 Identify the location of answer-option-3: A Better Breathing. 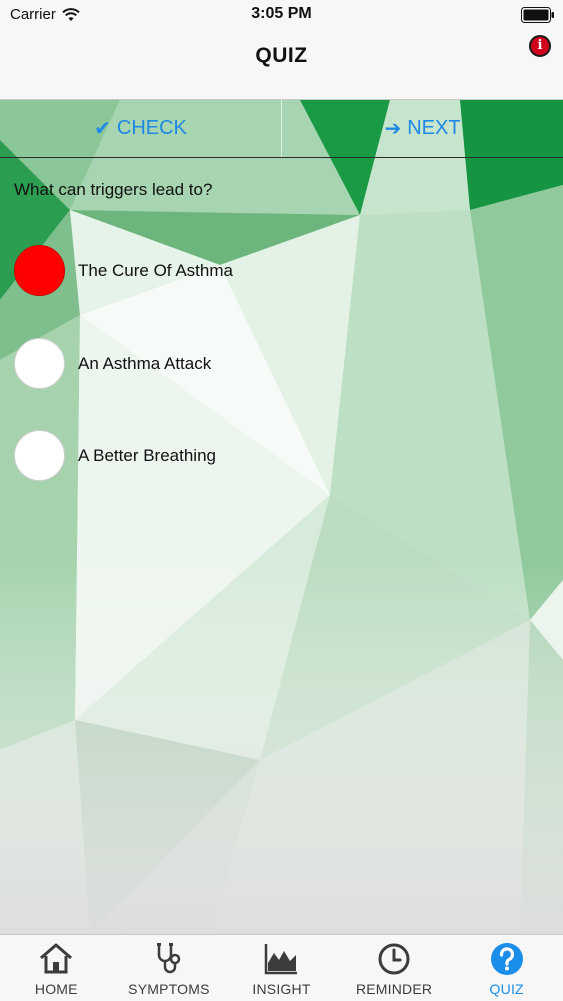
(115, 455).